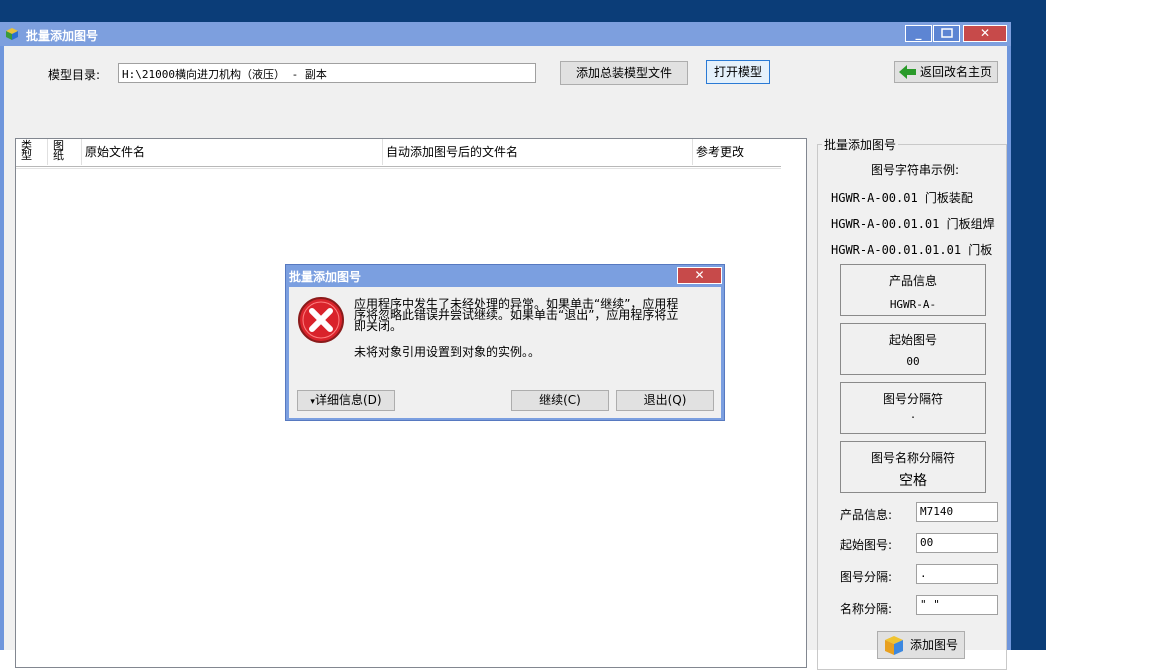 The image size is (1152, 670). Describe the element at coordinates (957, 574) in the screenshot. I see `sep-input: .` at that location.